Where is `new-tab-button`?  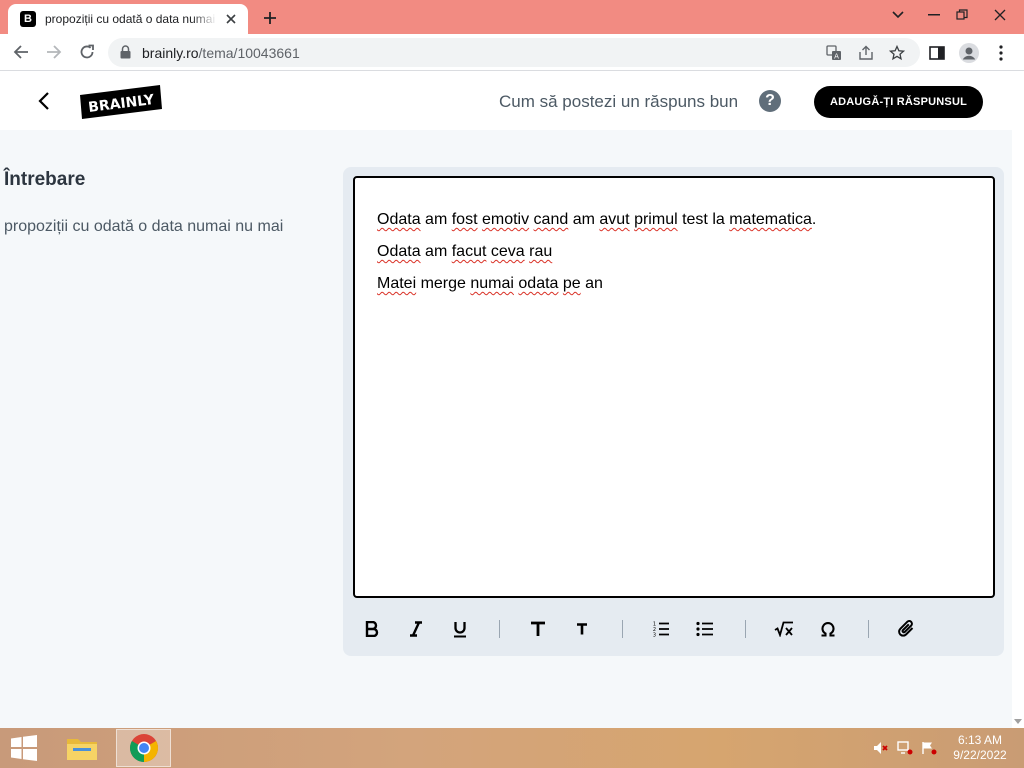 new-tab-button is located at coordinates (270, 18).